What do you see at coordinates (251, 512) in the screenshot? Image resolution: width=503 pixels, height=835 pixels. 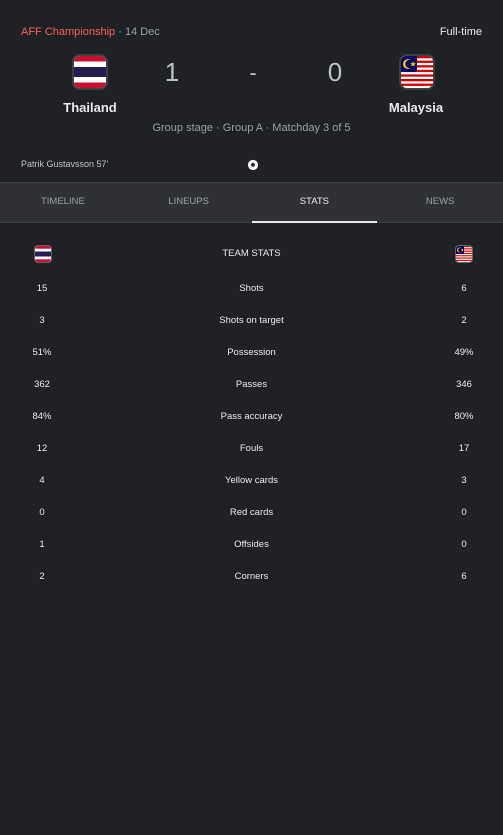 I see `stat-label: Red cards` at bounding box center [251, 512].